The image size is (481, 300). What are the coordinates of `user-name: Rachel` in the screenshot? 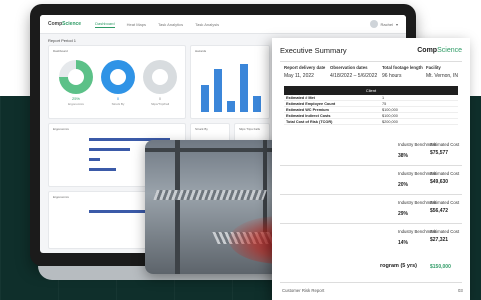 It's located at (386, 24).